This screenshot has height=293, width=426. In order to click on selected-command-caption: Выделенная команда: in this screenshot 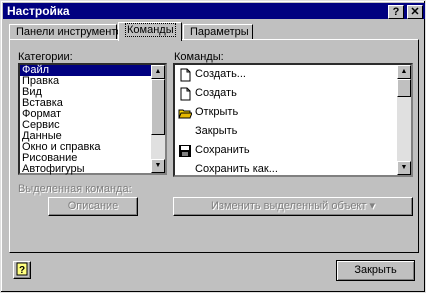, I will do `click(75, 189)`.